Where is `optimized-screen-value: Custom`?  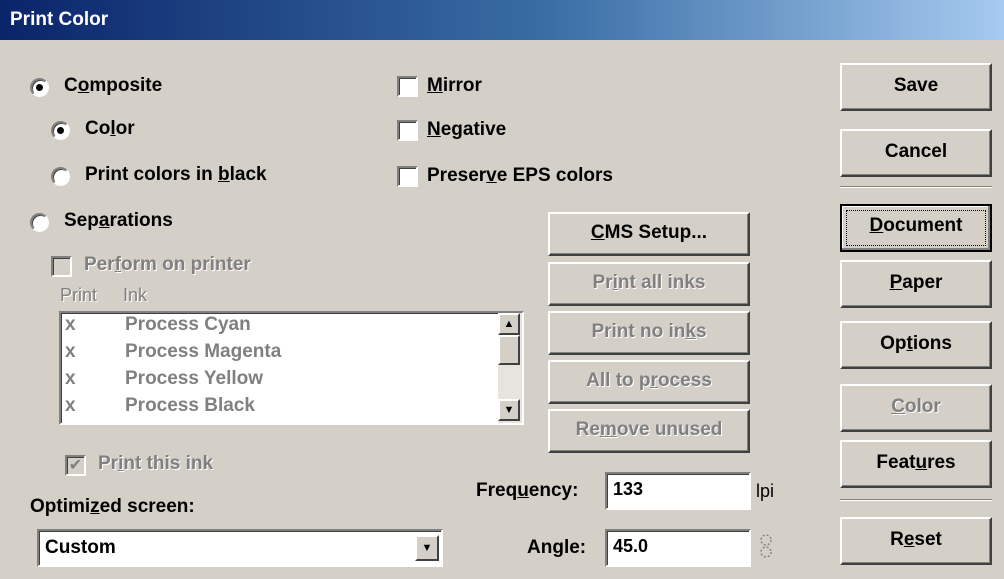 optimized-screen-value: Custom is located at coordinates (80, 547).